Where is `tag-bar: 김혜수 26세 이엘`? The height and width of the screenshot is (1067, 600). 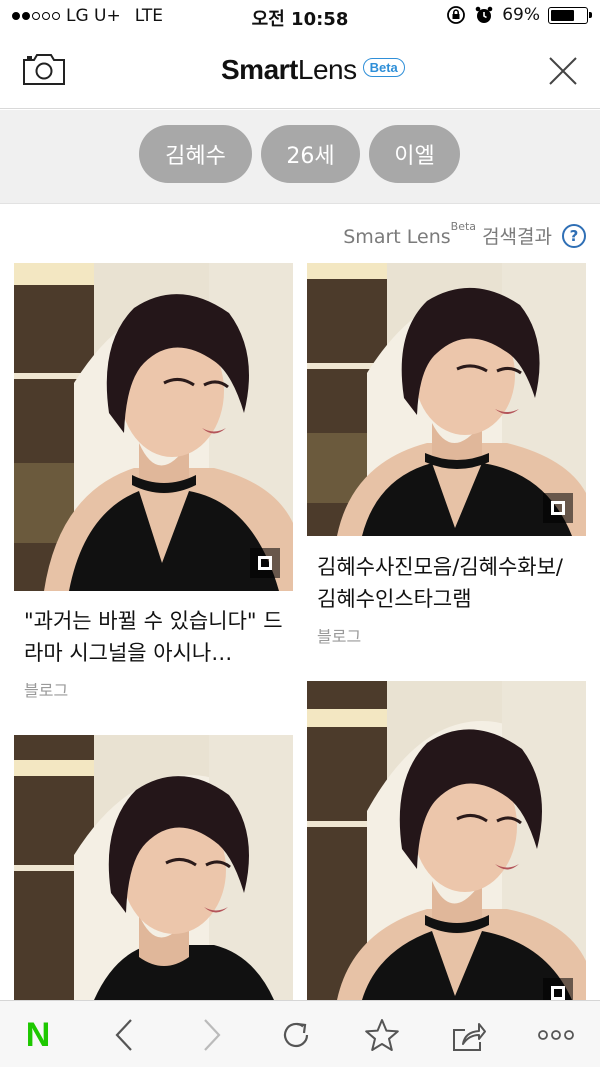 tag-bar: 김혜수 26세 이엘 is located at coordinates (300, 157).